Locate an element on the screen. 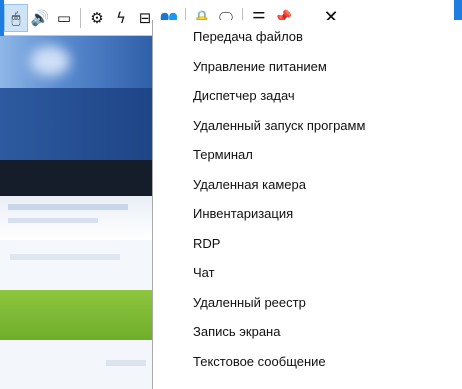 The height and width of the screenshot is (389, 462). menu-item-screen-recording: Запись экрана is located at coordinates (307, 332).